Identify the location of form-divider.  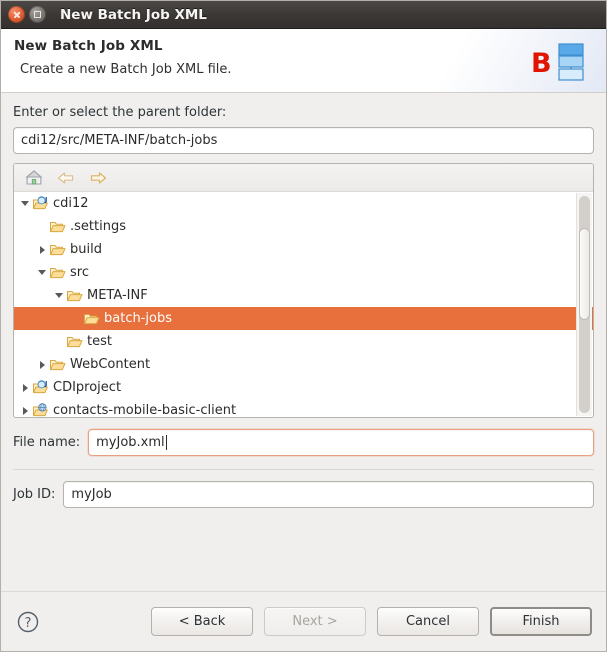
(303, 469).